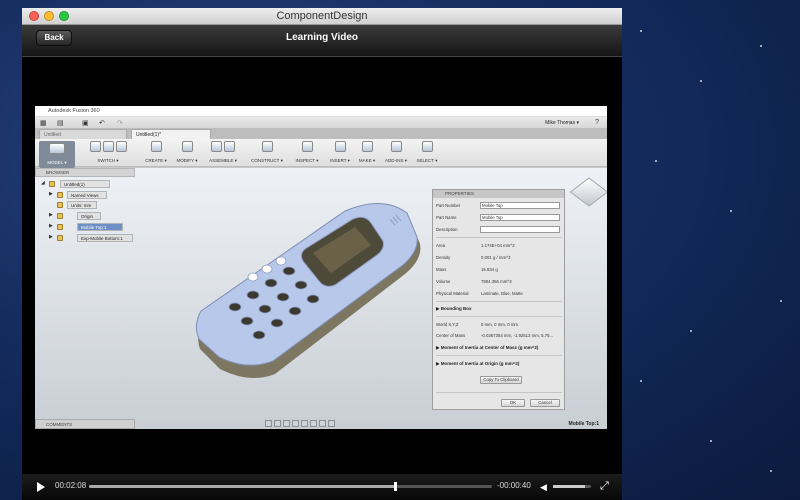 The height and width of the screenshot is (500, 800). What do you see at coordinates (496, 257) in the screenshot?
I see `density-value: 0.001 g / mm^3` at bounding box center [496, 257].